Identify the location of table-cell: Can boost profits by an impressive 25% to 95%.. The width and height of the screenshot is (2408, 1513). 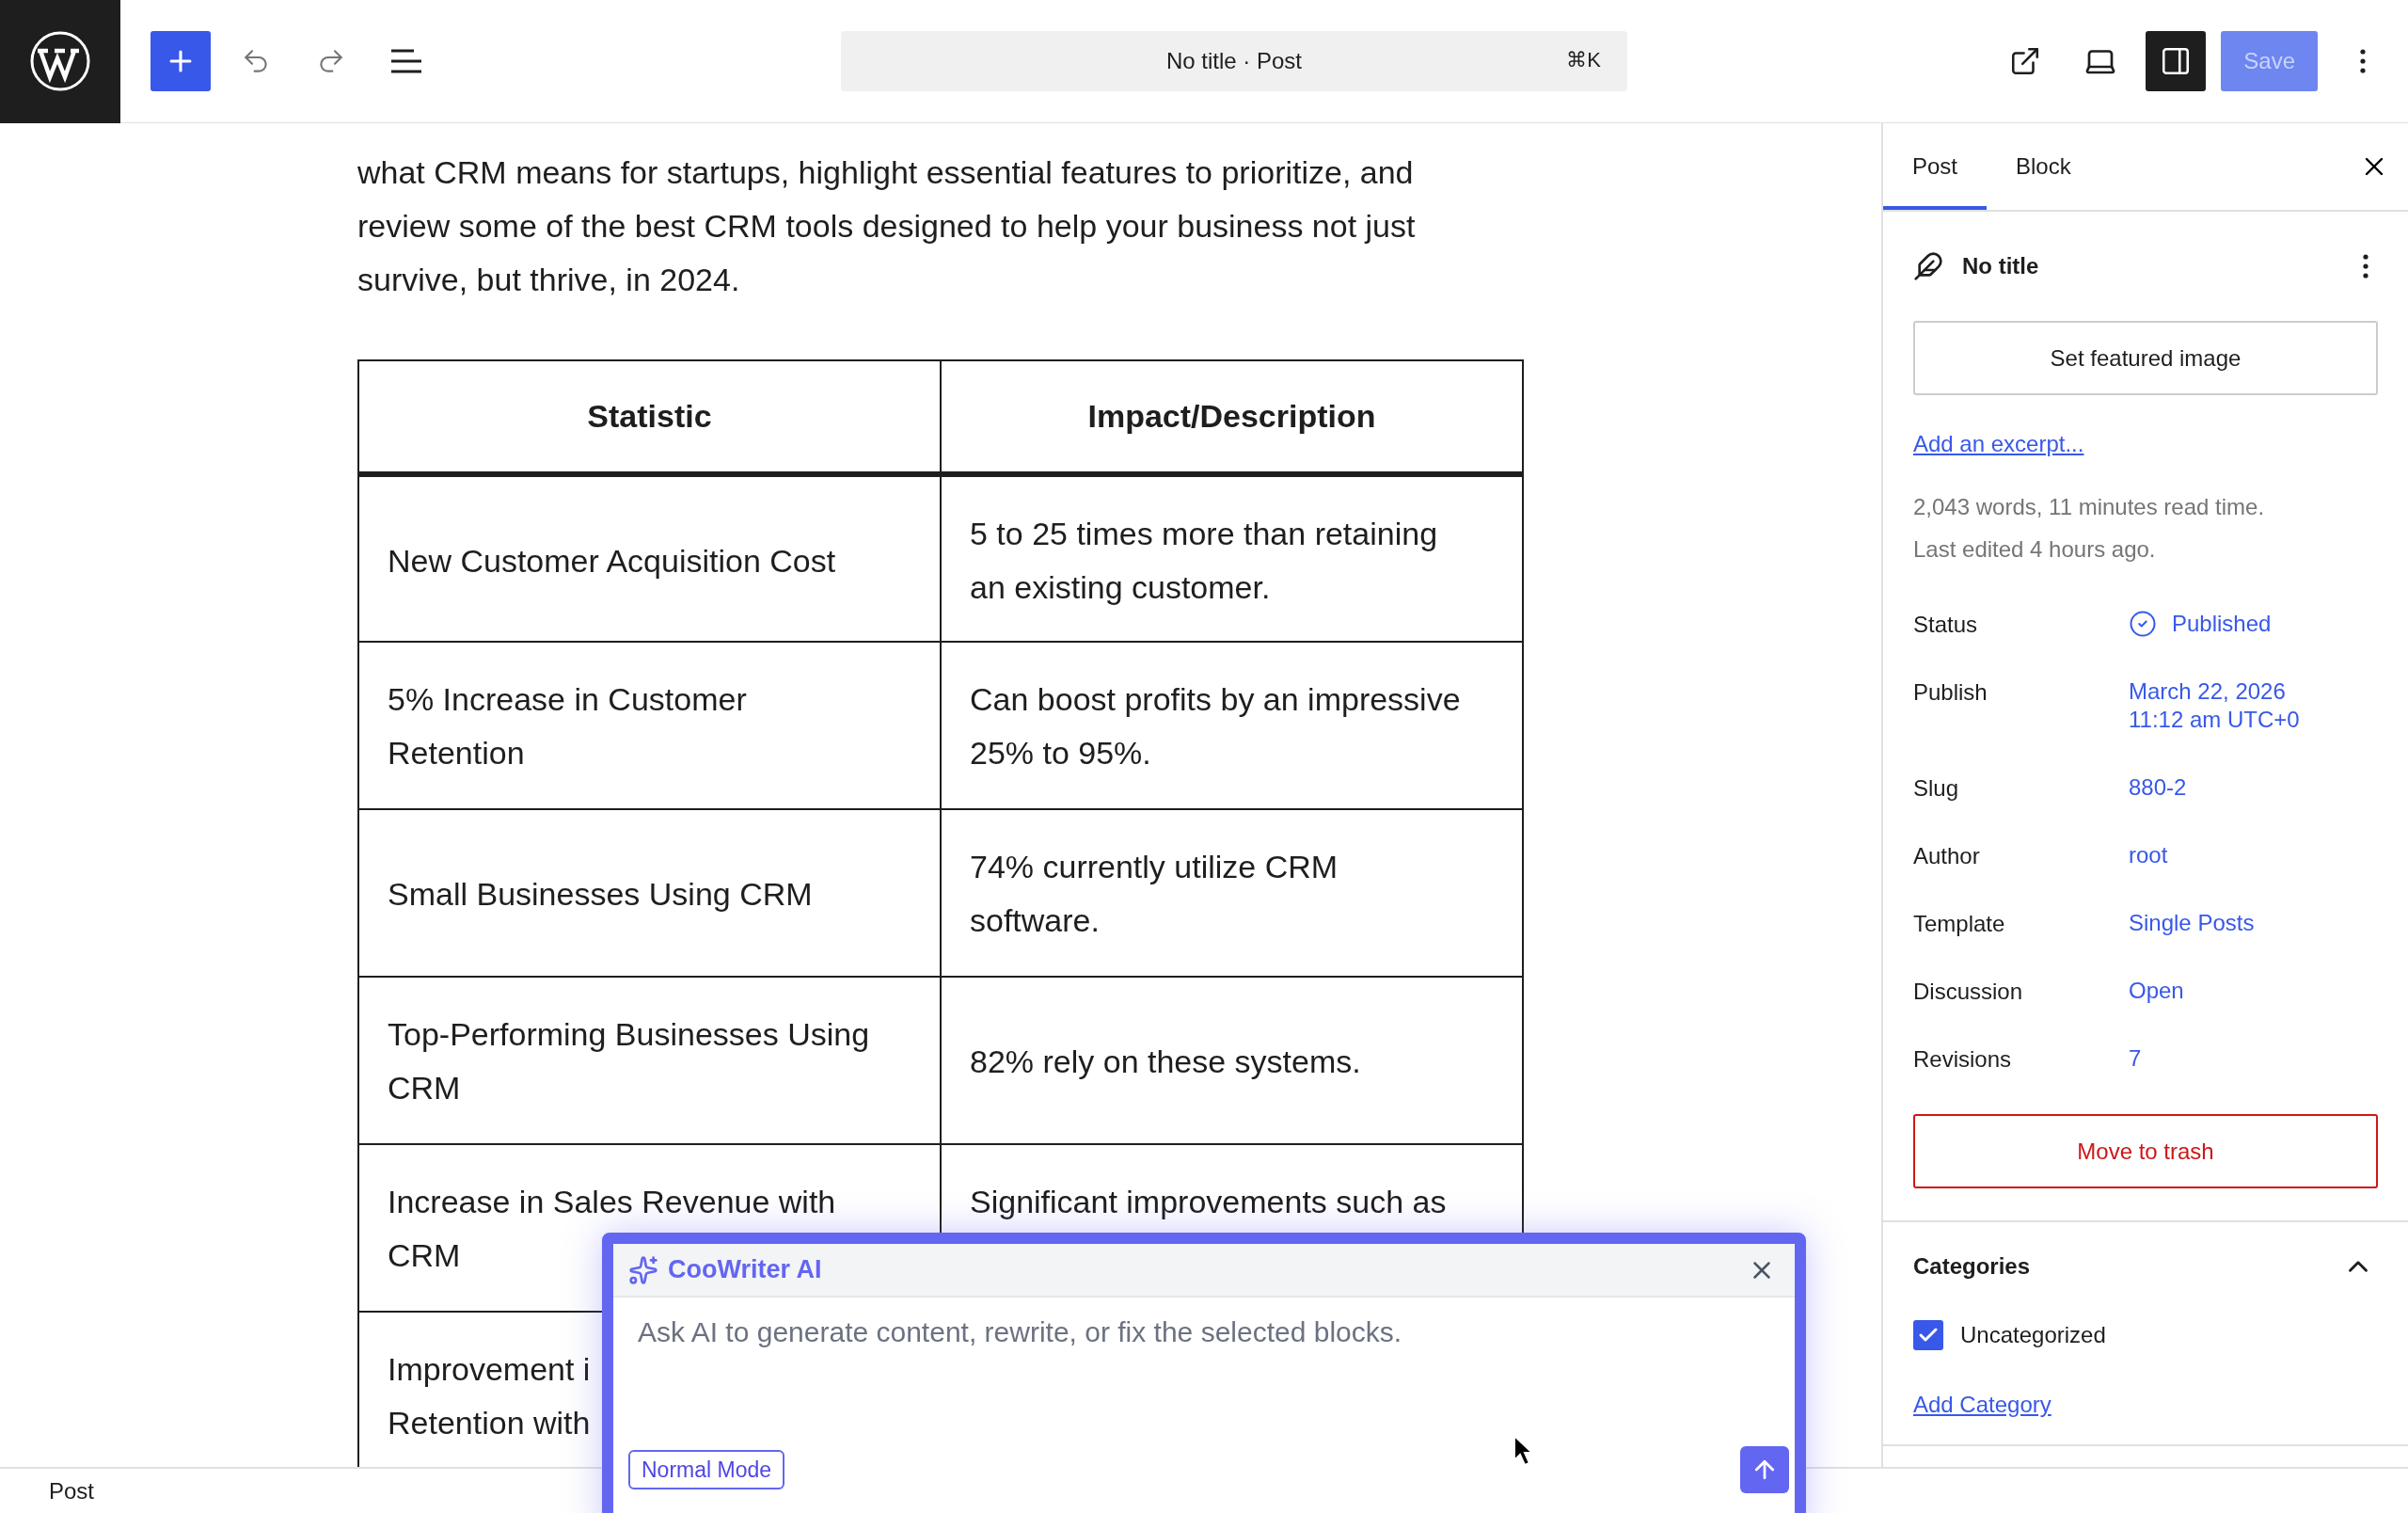
(1232, 725).